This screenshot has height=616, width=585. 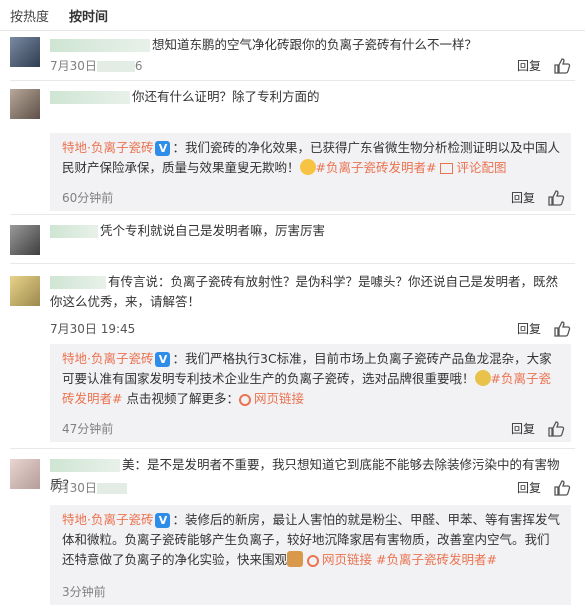 I want to click on comment-item: 想知道东鹏的空气净化砖跟你的负离子瓷砖有什么不一样？ 7月30日 6 回复, so click(x=292, y=56).